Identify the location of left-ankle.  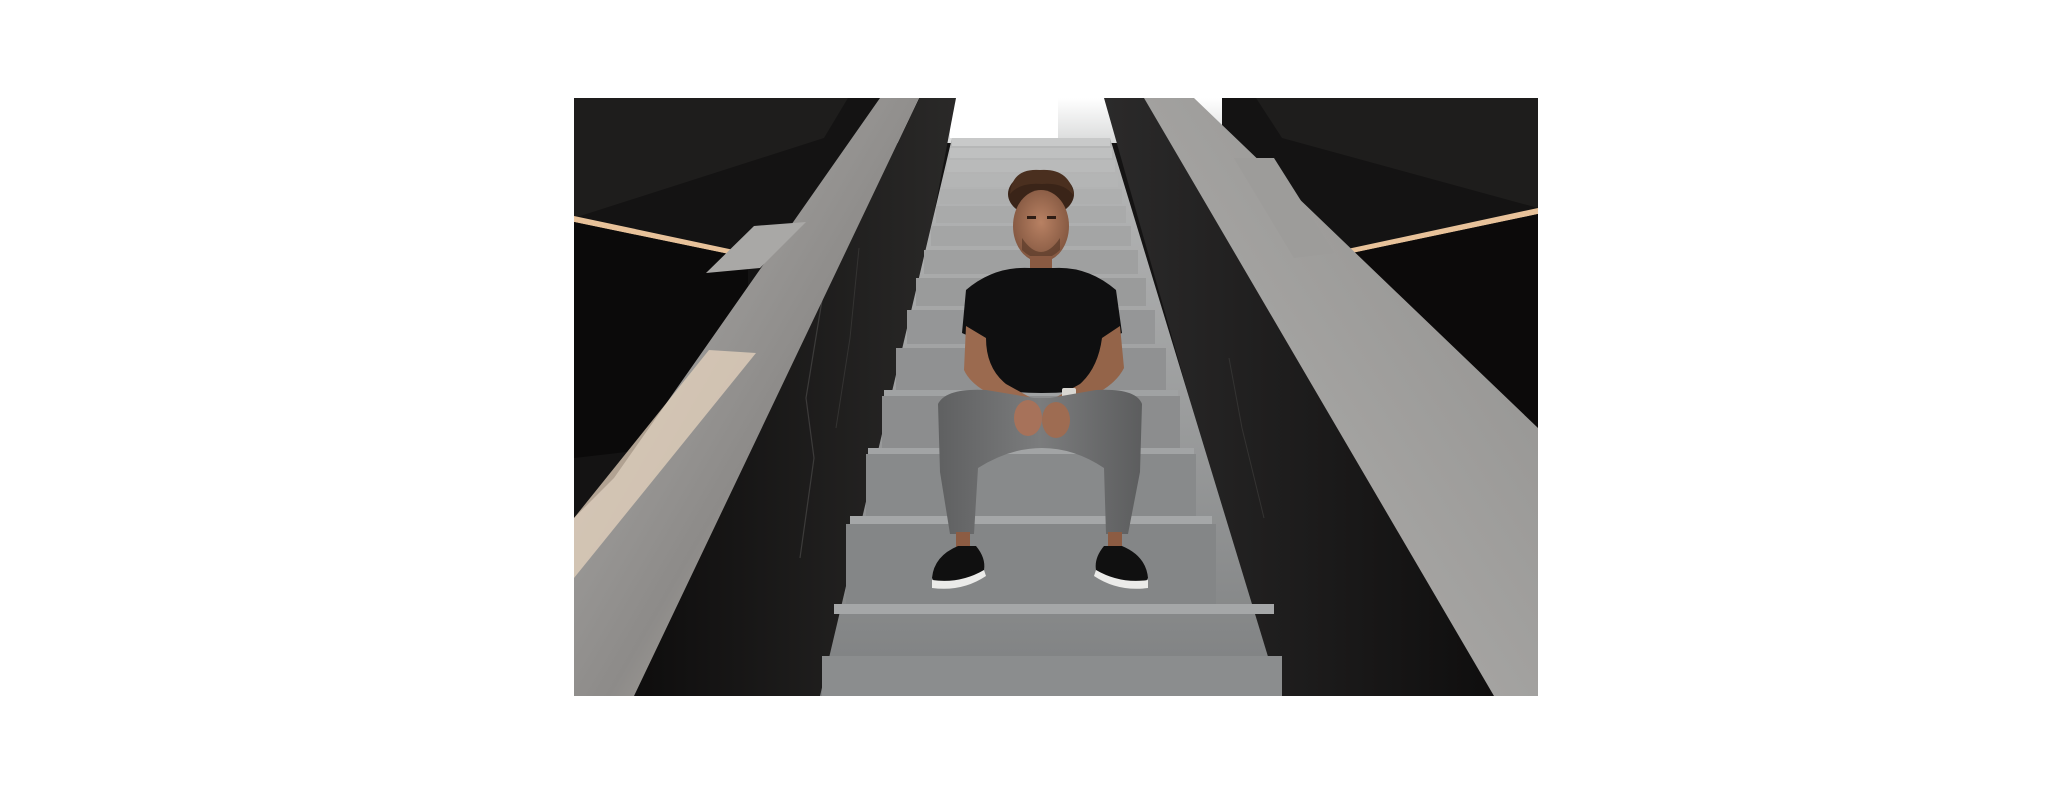
(963, 540).